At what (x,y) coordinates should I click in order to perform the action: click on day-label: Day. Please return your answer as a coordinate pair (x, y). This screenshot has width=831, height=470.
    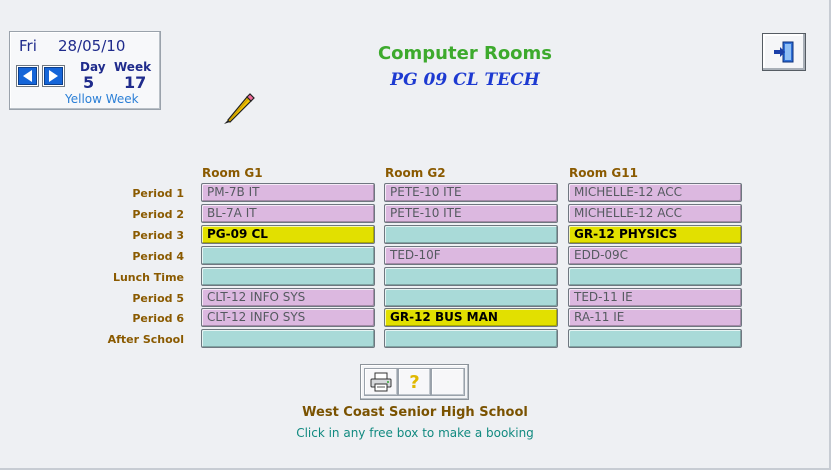
    Looking at the image, I should click on (93, 67).